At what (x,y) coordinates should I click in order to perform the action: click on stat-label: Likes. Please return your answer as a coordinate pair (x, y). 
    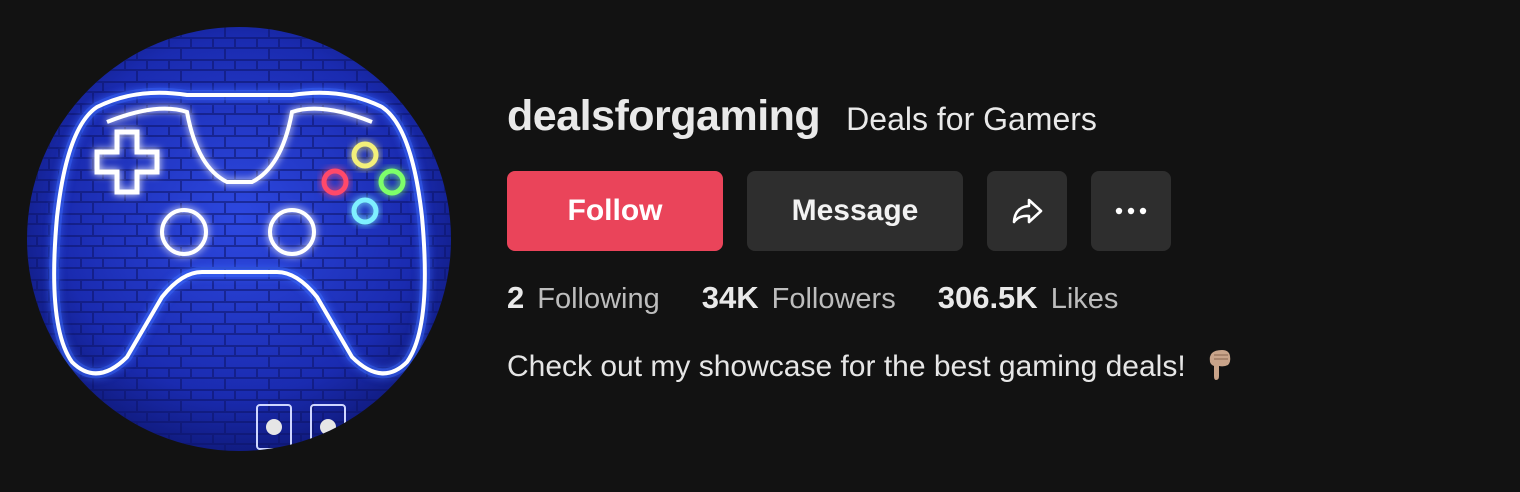
    Looking at the image, I should click on (1084, 299).